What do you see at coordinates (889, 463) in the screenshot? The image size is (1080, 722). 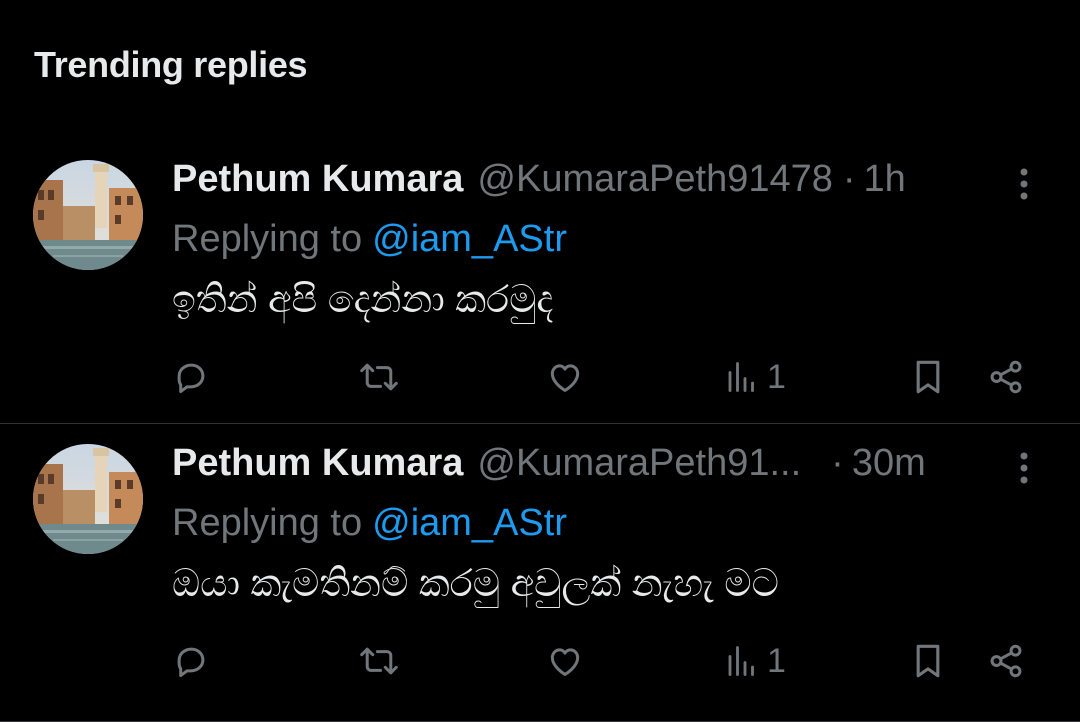 I see `timestamp: 30m` at bounding box center [889, 463].